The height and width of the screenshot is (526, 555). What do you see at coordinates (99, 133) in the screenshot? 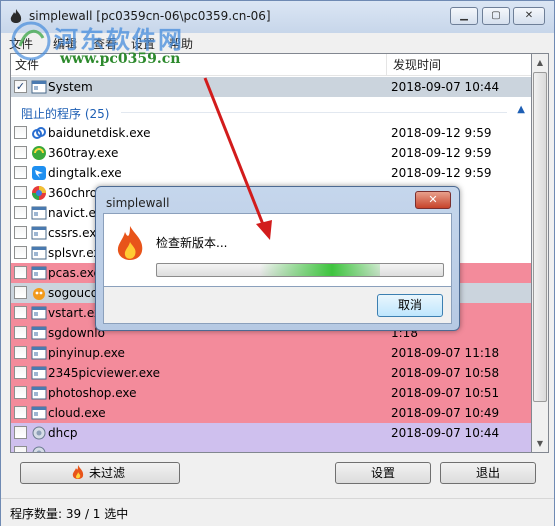
I see `program-name: baidunetdisk.exe` at bounding box center [99, 133].